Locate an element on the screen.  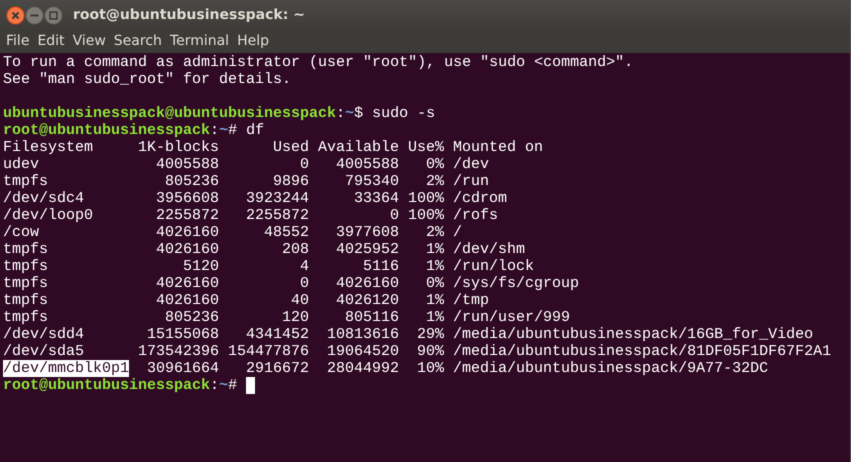
table-cell: 19064520 is located at coordinates (363, 351).